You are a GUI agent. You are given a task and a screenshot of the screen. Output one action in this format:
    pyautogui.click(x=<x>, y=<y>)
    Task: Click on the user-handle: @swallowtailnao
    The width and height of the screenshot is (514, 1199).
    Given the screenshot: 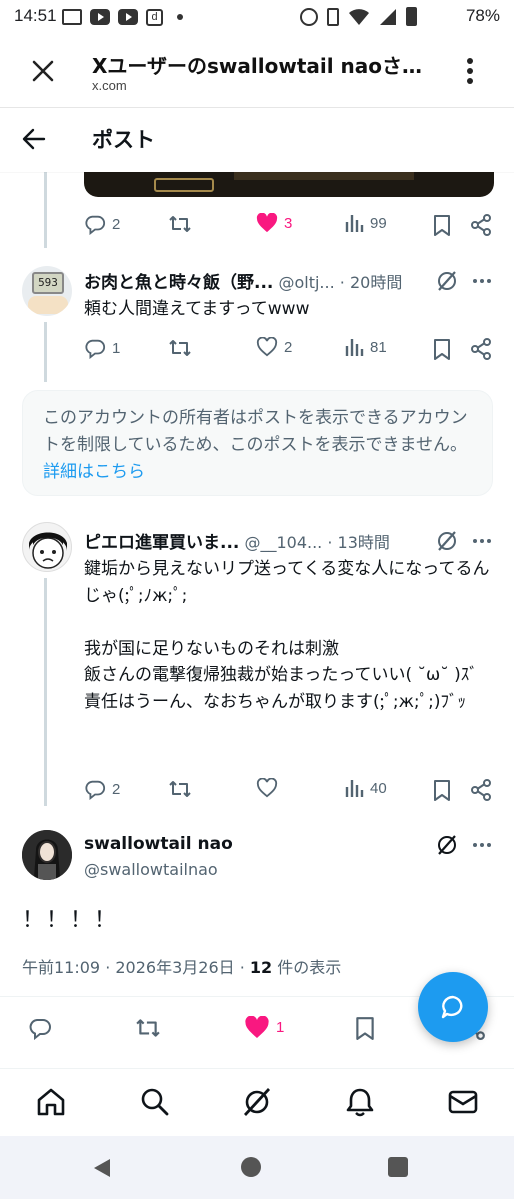 What is the action you would take?
    pyautogui.click(x=151, y=869)
    